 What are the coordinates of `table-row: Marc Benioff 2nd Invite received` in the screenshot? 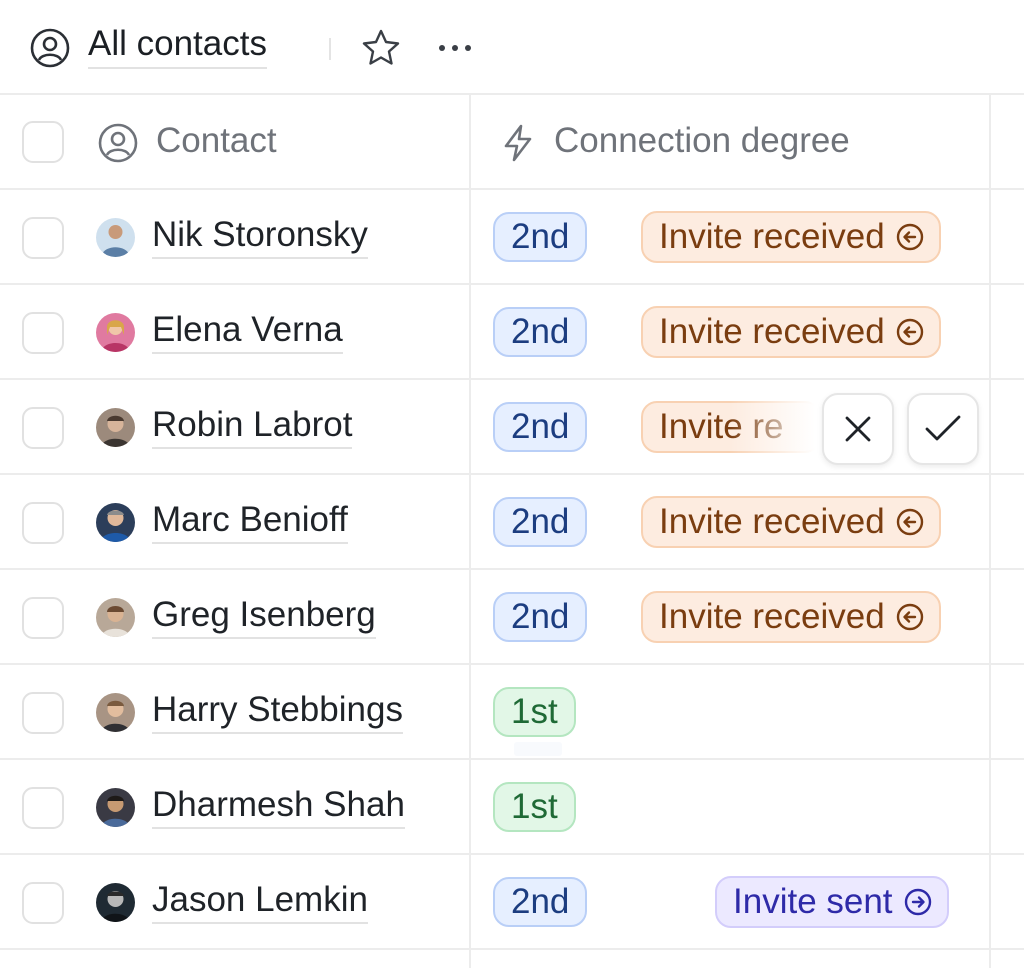 It's located at (512, 522).